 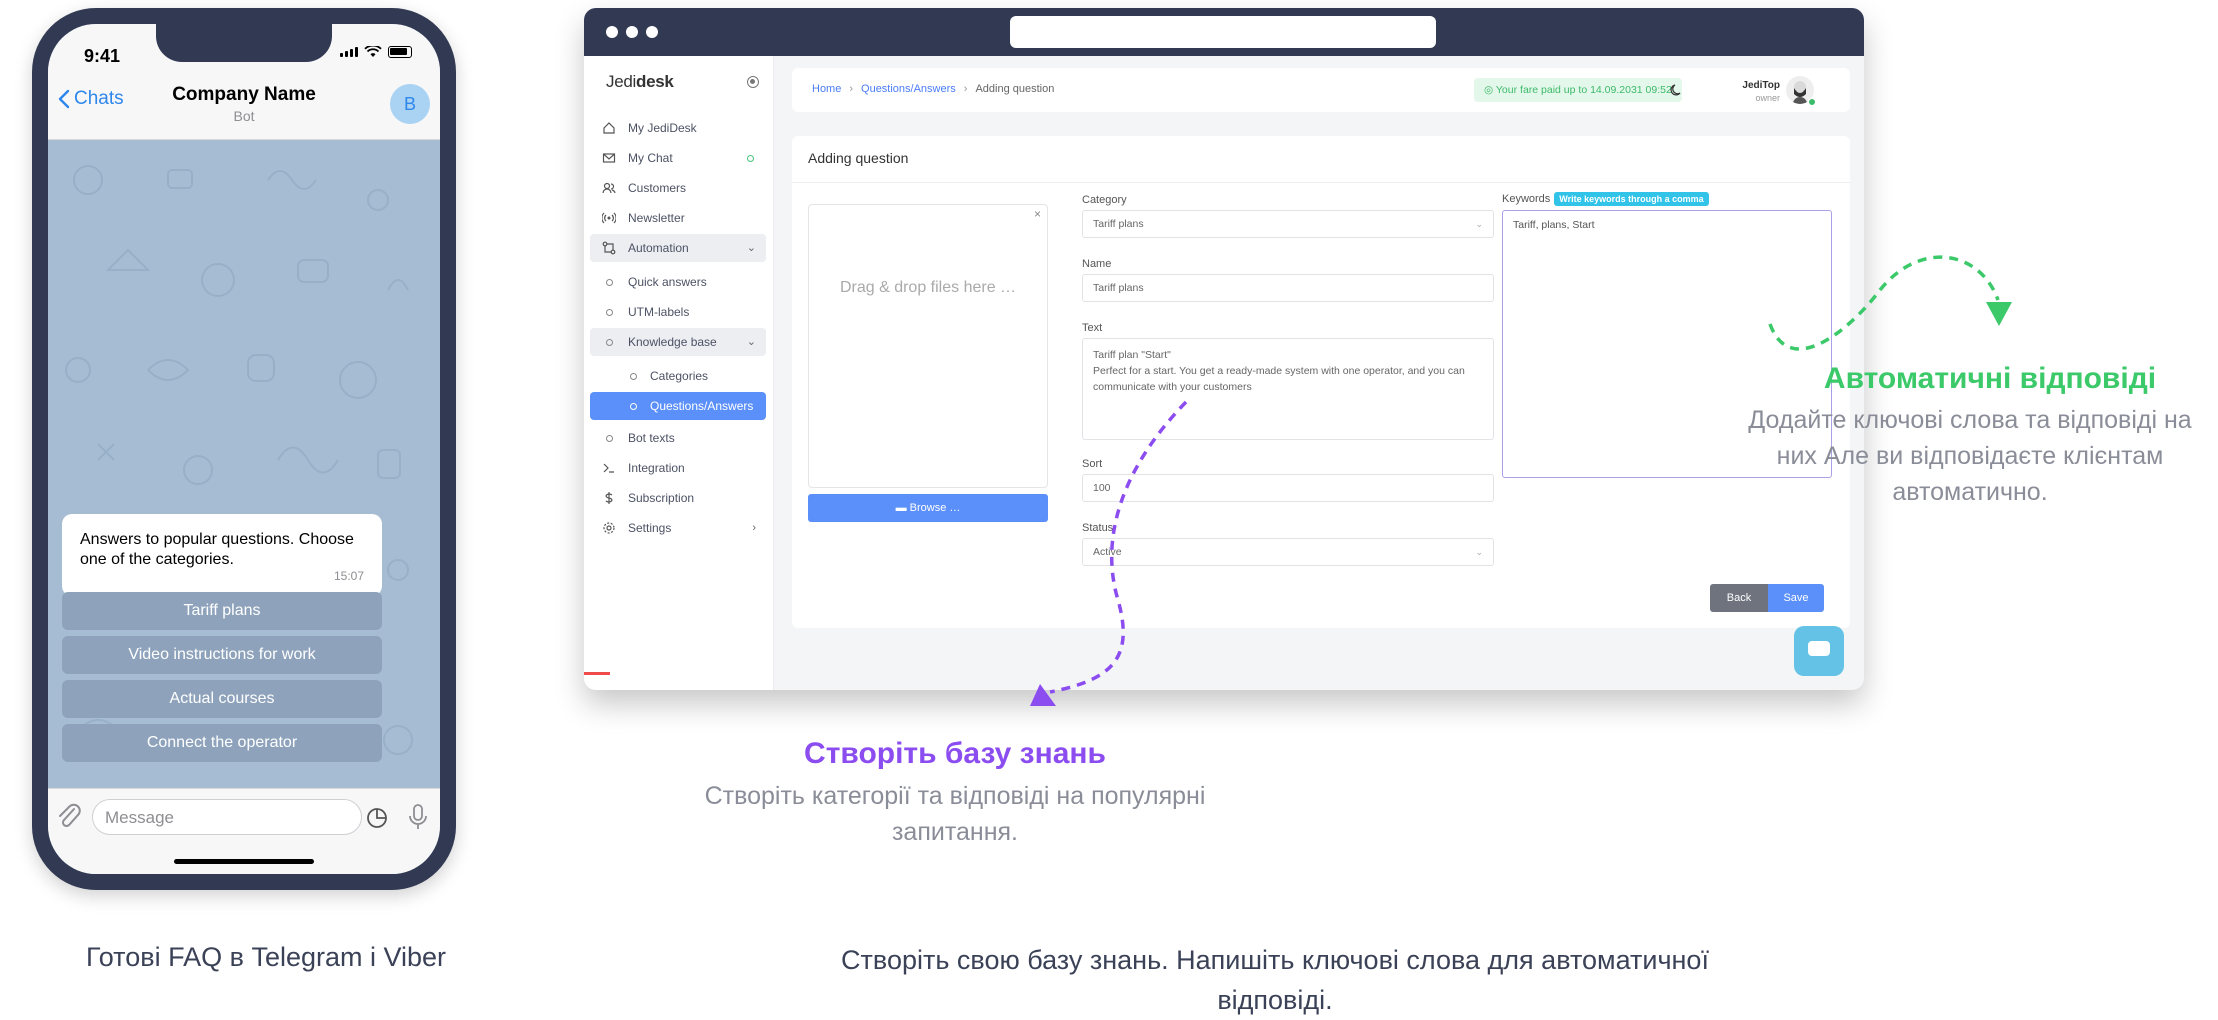 What do you see at coordinates (1990, 378) in the screenshot?
I see `annotation-auto-replies-title: Автоматичні відповіді` at bounding box center [1990, 378].